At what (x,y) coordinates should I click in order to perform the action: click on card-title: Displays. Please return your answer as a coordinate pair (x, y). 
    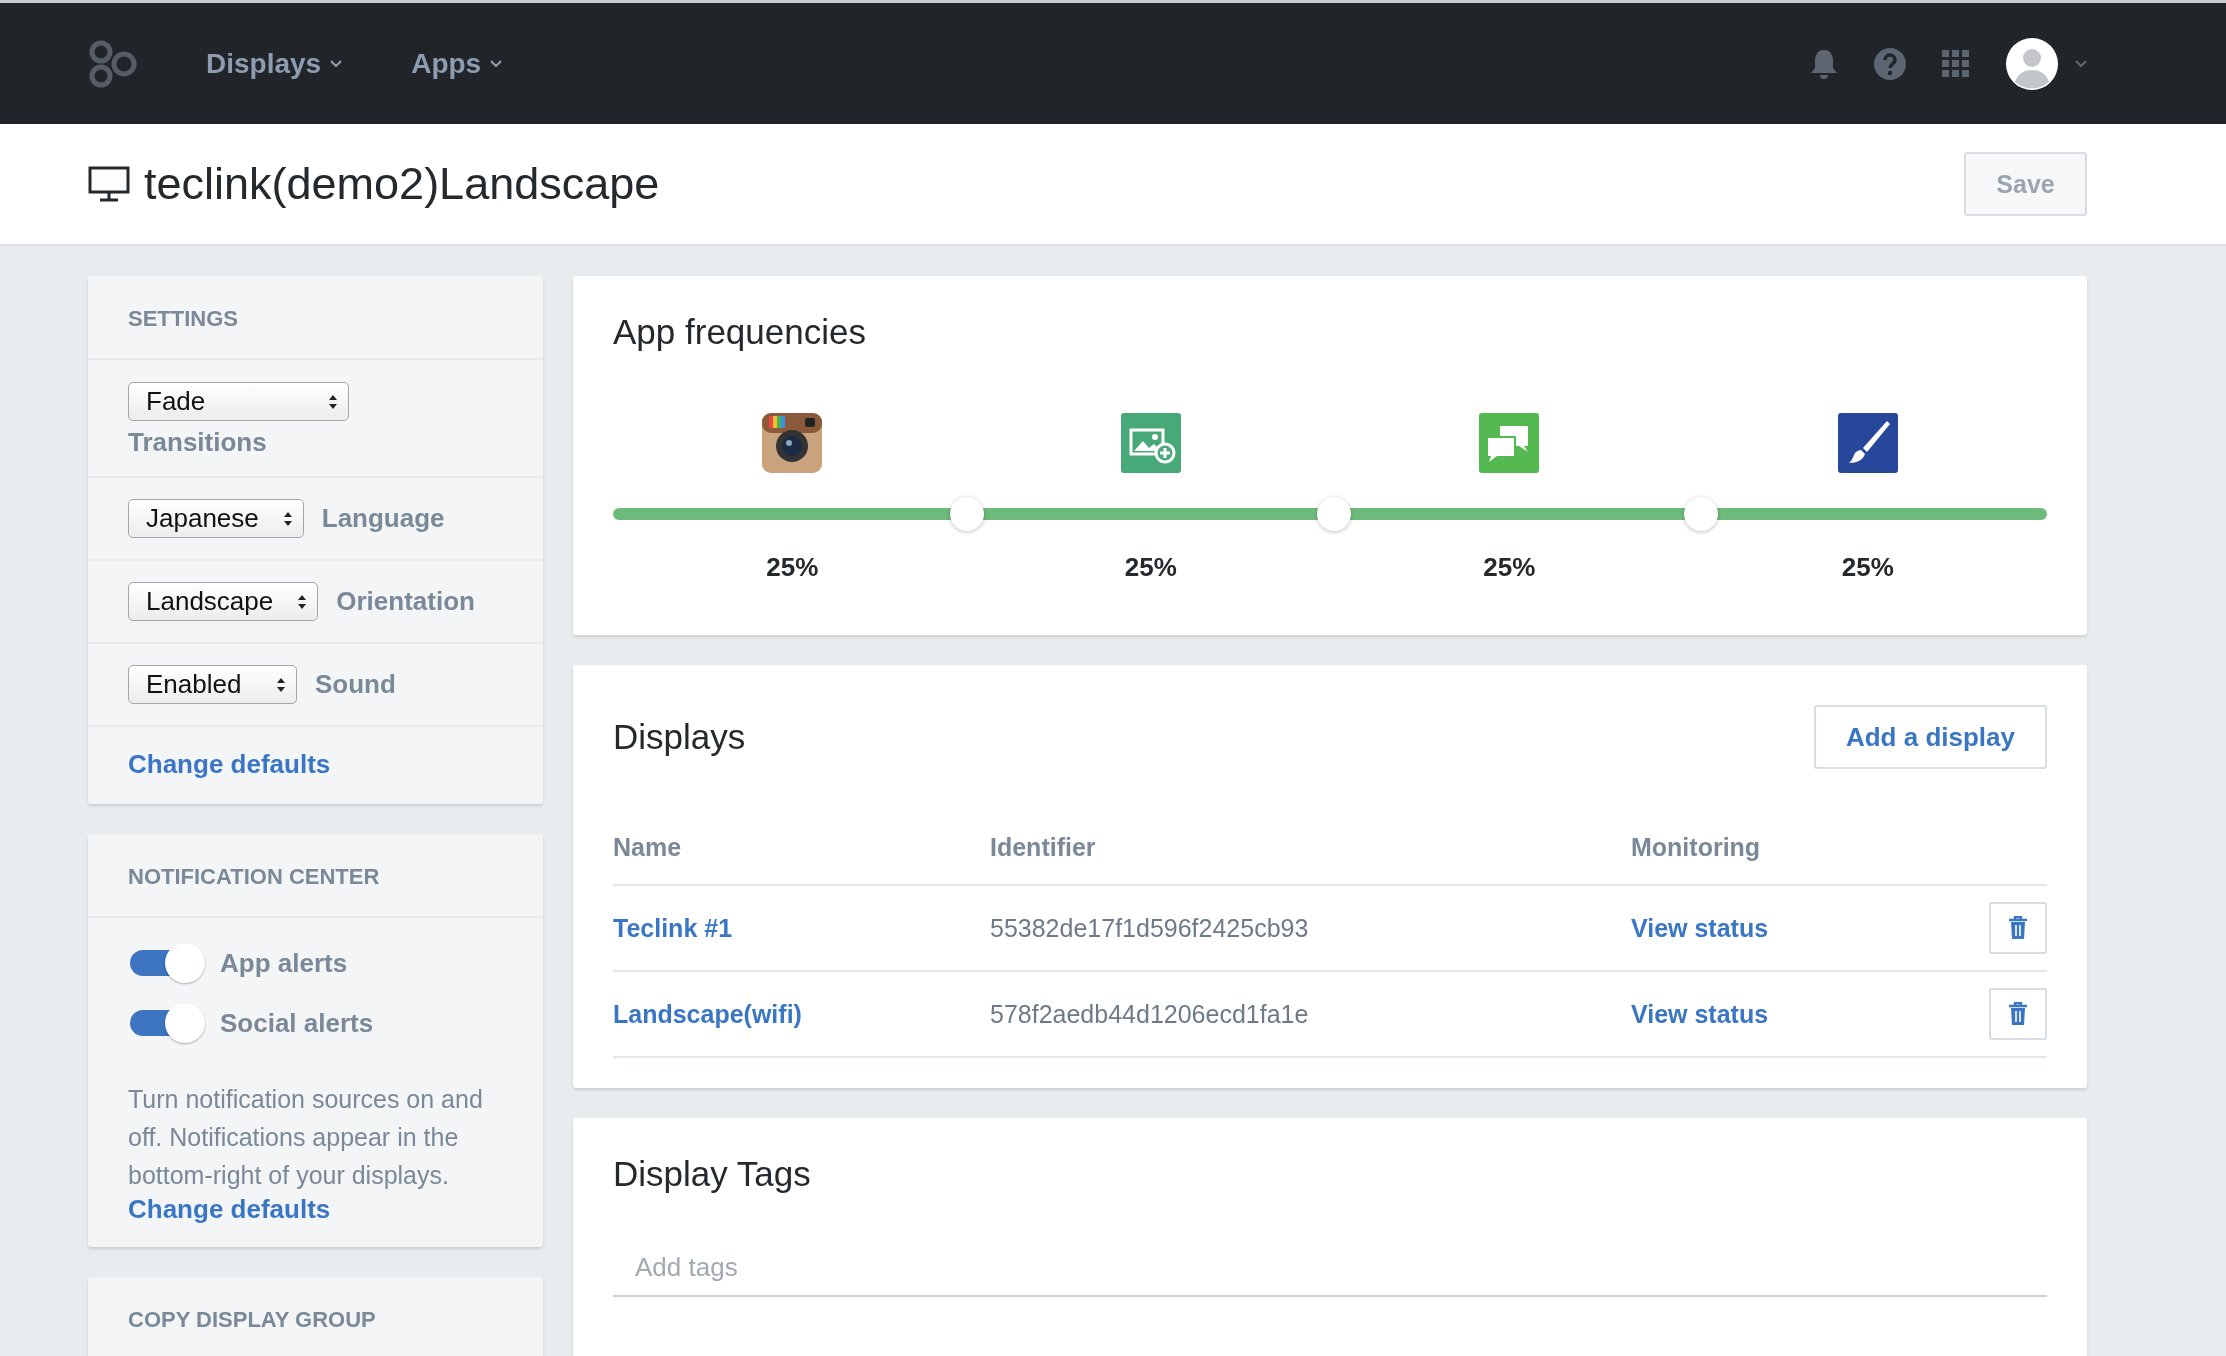
    Looking at the image, I should click on (679, 737).